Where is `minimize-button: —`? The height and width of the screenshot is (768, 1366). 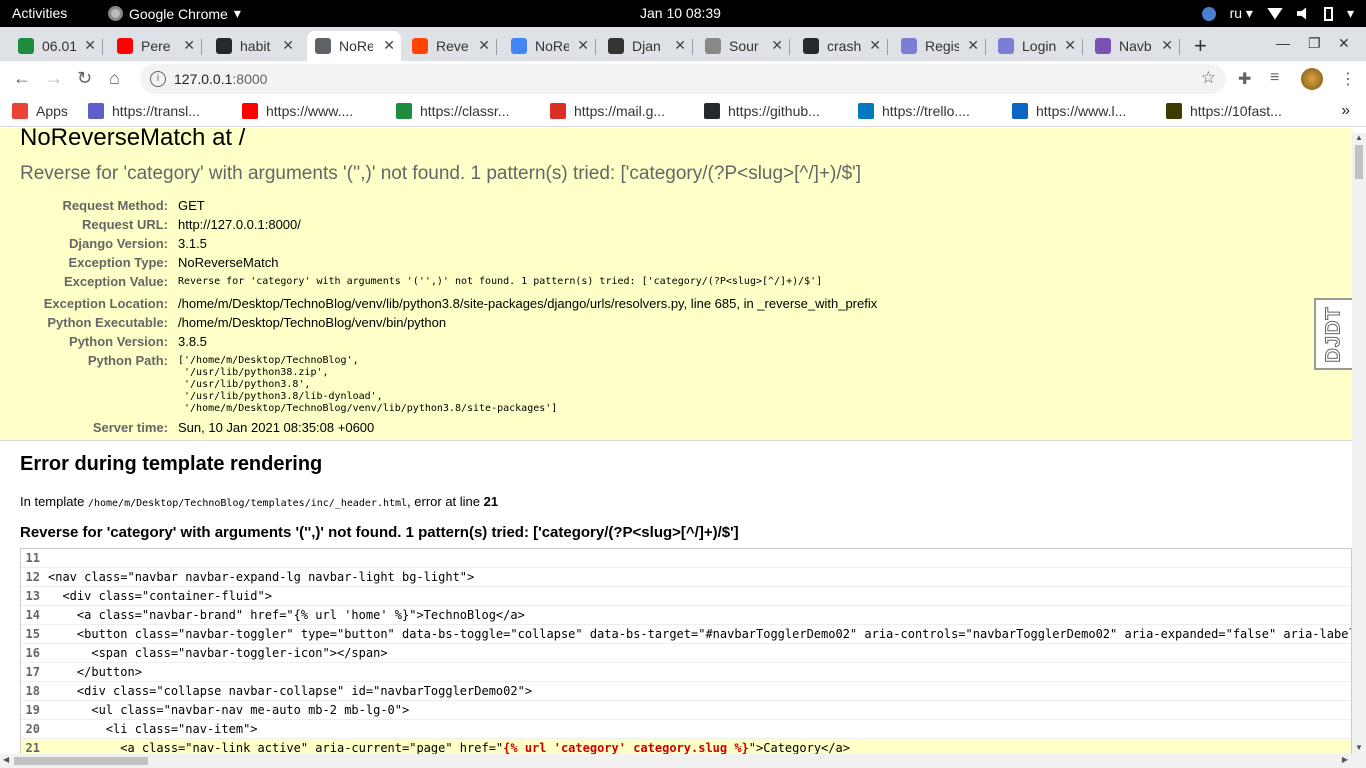
minimize-button: — is located at coordinates (1283, 43).